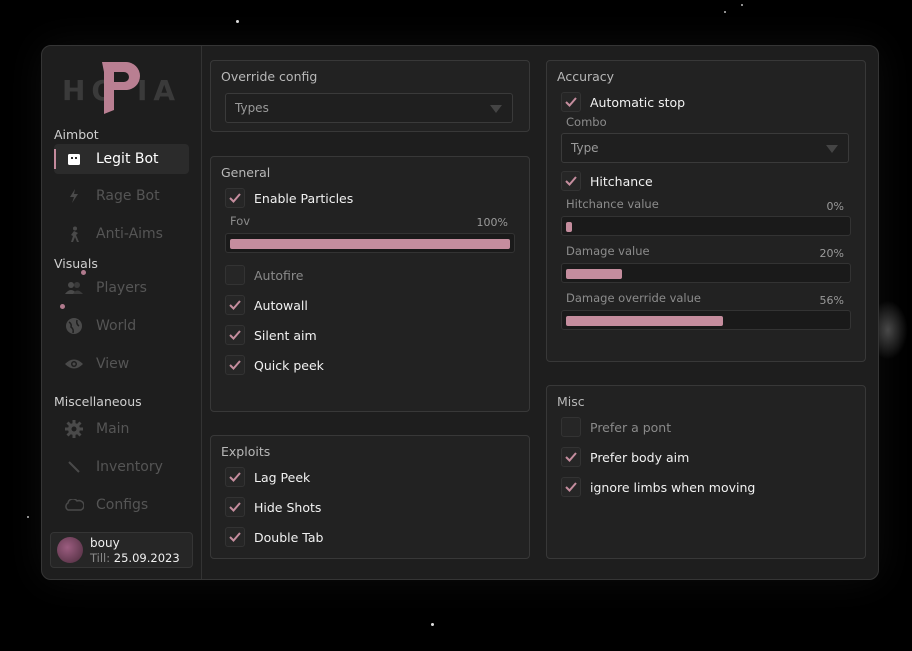 The width and height of the screenshot is (912, 651). What do you see at coordinates (369, 108) in the screenshot?
I see `override-config-select: Types` at bounding box center [369, 108].